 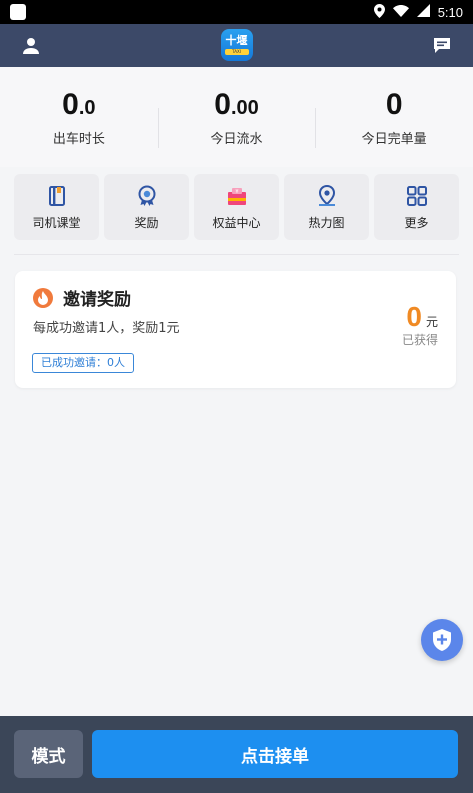 What do you see at coordinates (326, 222) in the screenshot?
I see `menu-label: 热力图` at bounding box center [326, 222].